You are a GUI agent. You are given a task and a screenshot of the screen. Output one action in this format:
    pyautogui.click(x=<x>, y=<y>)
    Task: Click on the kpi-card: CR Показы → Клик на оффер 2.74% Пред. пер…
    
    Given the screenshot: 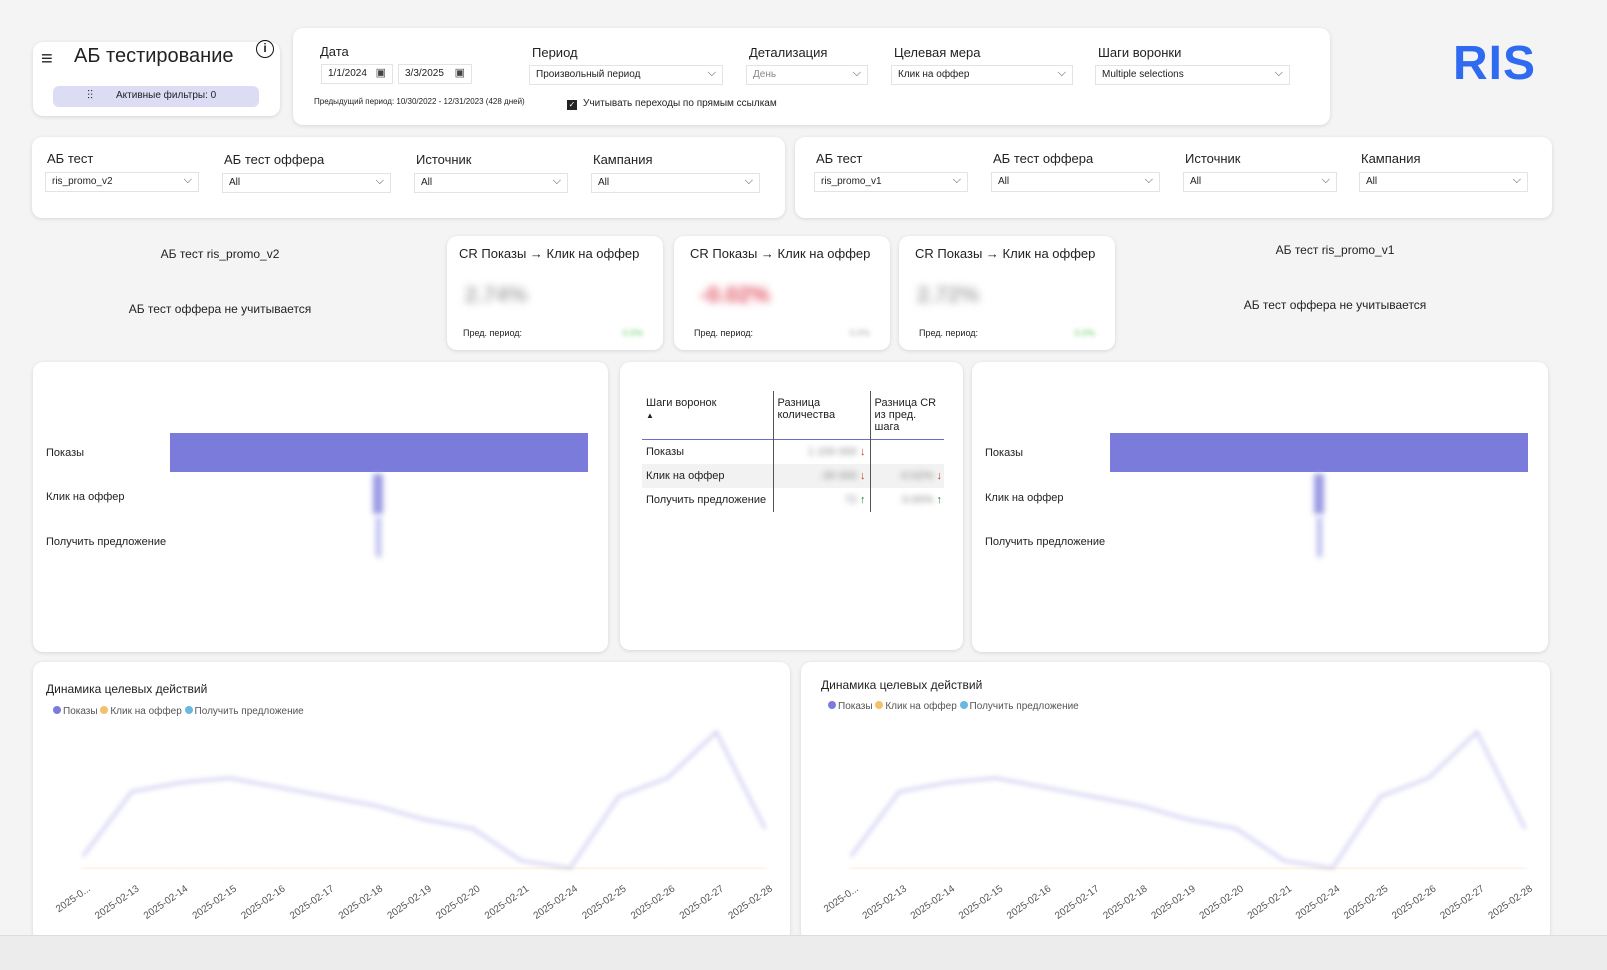 What is the action you would take?
    pyautogui.click(x=555, y=293)
    